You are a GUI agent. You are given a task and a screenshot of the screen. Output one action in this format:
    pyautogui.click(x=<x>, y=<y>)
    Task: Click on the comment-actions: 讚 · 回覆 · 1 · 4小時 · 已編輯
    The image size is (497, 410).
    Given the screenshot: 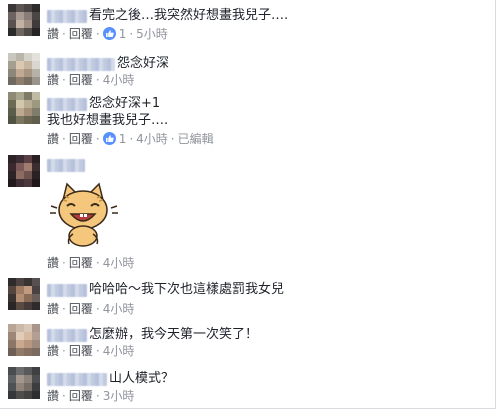 What is the action you would take?
    pyautogui.click(x=130, y=139)
    